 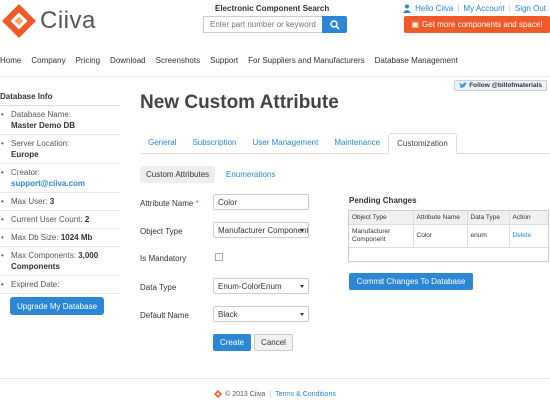 I want to click on data-type-value: Enum-ColorEnum, so click(x=250, y=286).